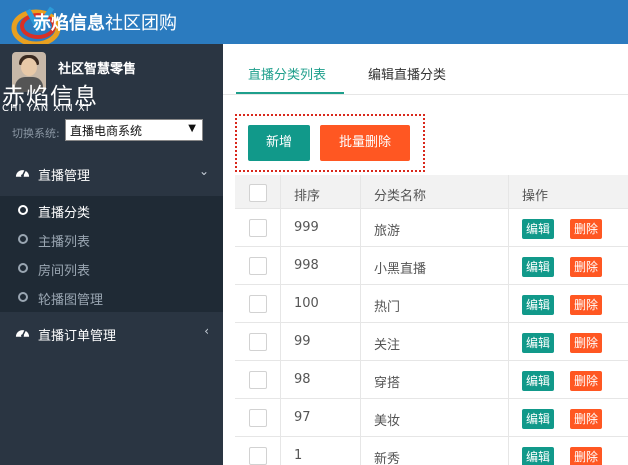 The height and width of the screenshot is (465, 628). I want to click on system-select: 直播电商系统 ▼, so click(134, 130).